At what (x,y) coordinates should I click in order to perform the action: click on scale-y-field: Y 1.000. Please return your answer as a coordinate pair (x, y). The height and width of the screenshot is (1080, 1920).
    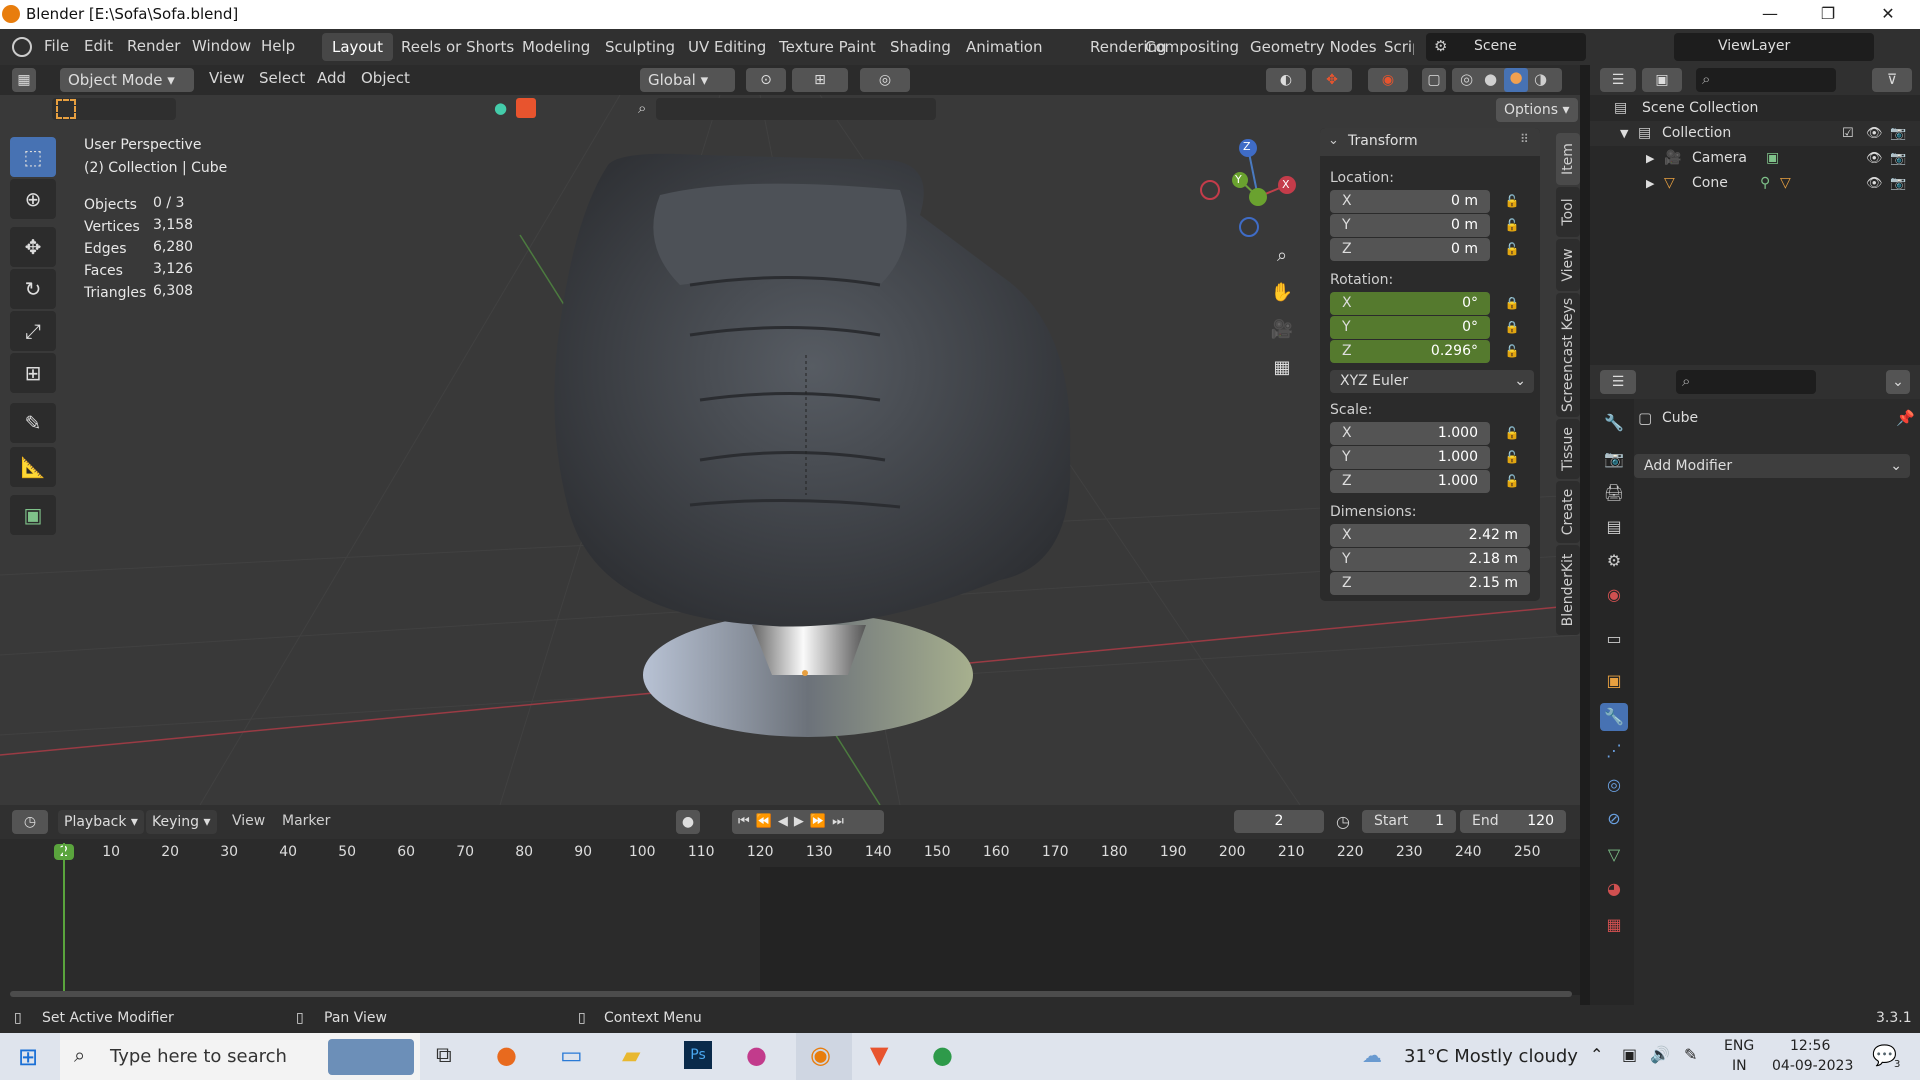
    Looking at the image, I should click on (1410, 457).